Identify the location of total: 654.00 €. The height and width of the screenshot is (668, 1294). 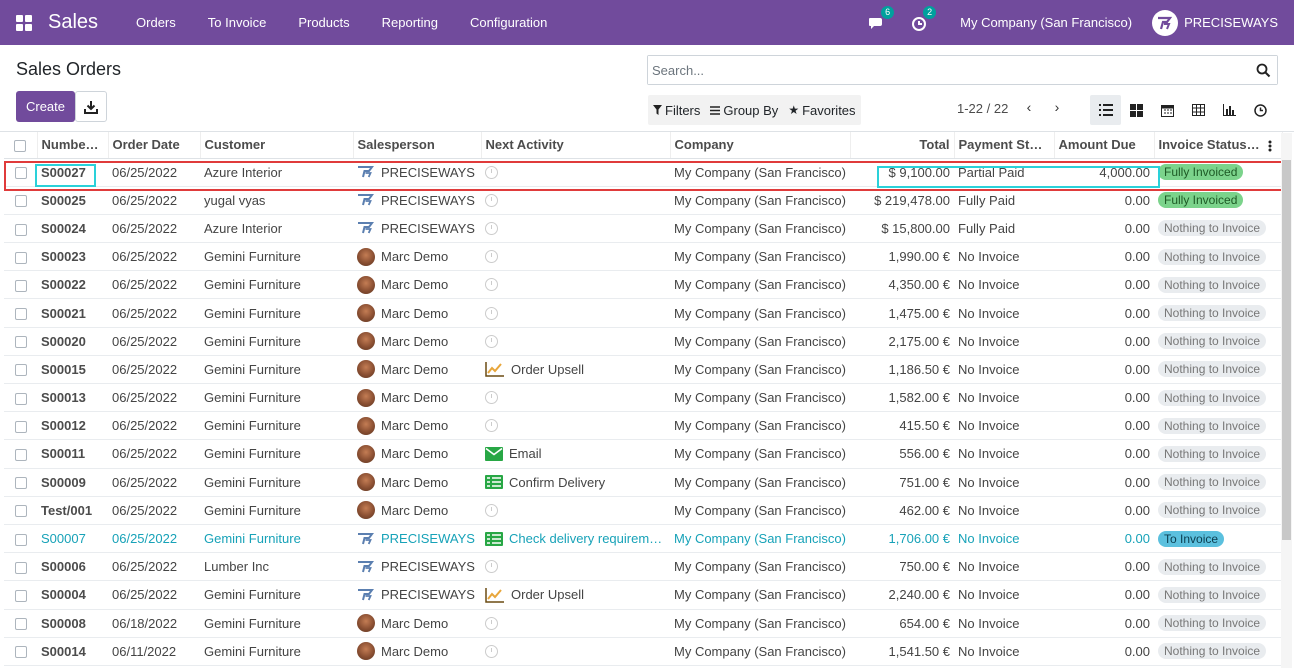
(902, 623).